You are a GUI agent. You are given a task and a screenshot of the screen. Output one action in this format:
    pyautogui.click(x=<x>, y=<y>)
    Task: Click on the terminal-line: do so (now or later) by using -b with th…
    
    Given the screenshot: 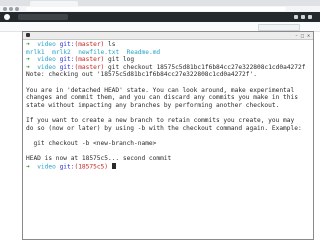 What is the action you would take?
    pyautogui.click(x=169, y=129)
    